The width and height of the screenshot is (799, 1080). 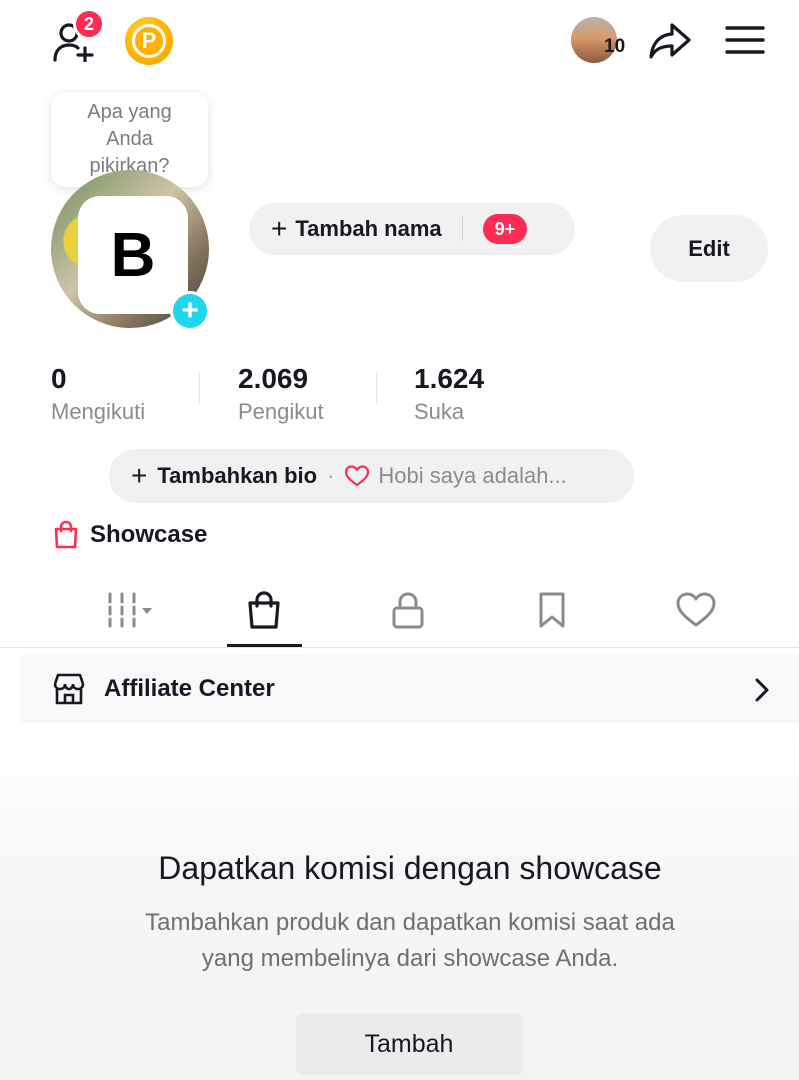 I want to click on story-view-count: 10, so click(x=615, y=46).